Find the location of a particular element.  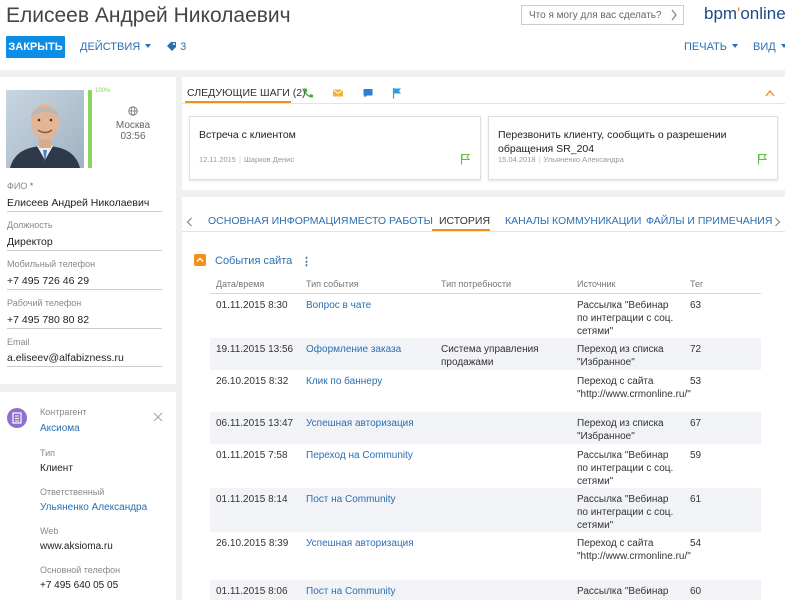

email-field: a.eliseev@alfabizness.ru is located at coordinates (65, 358).